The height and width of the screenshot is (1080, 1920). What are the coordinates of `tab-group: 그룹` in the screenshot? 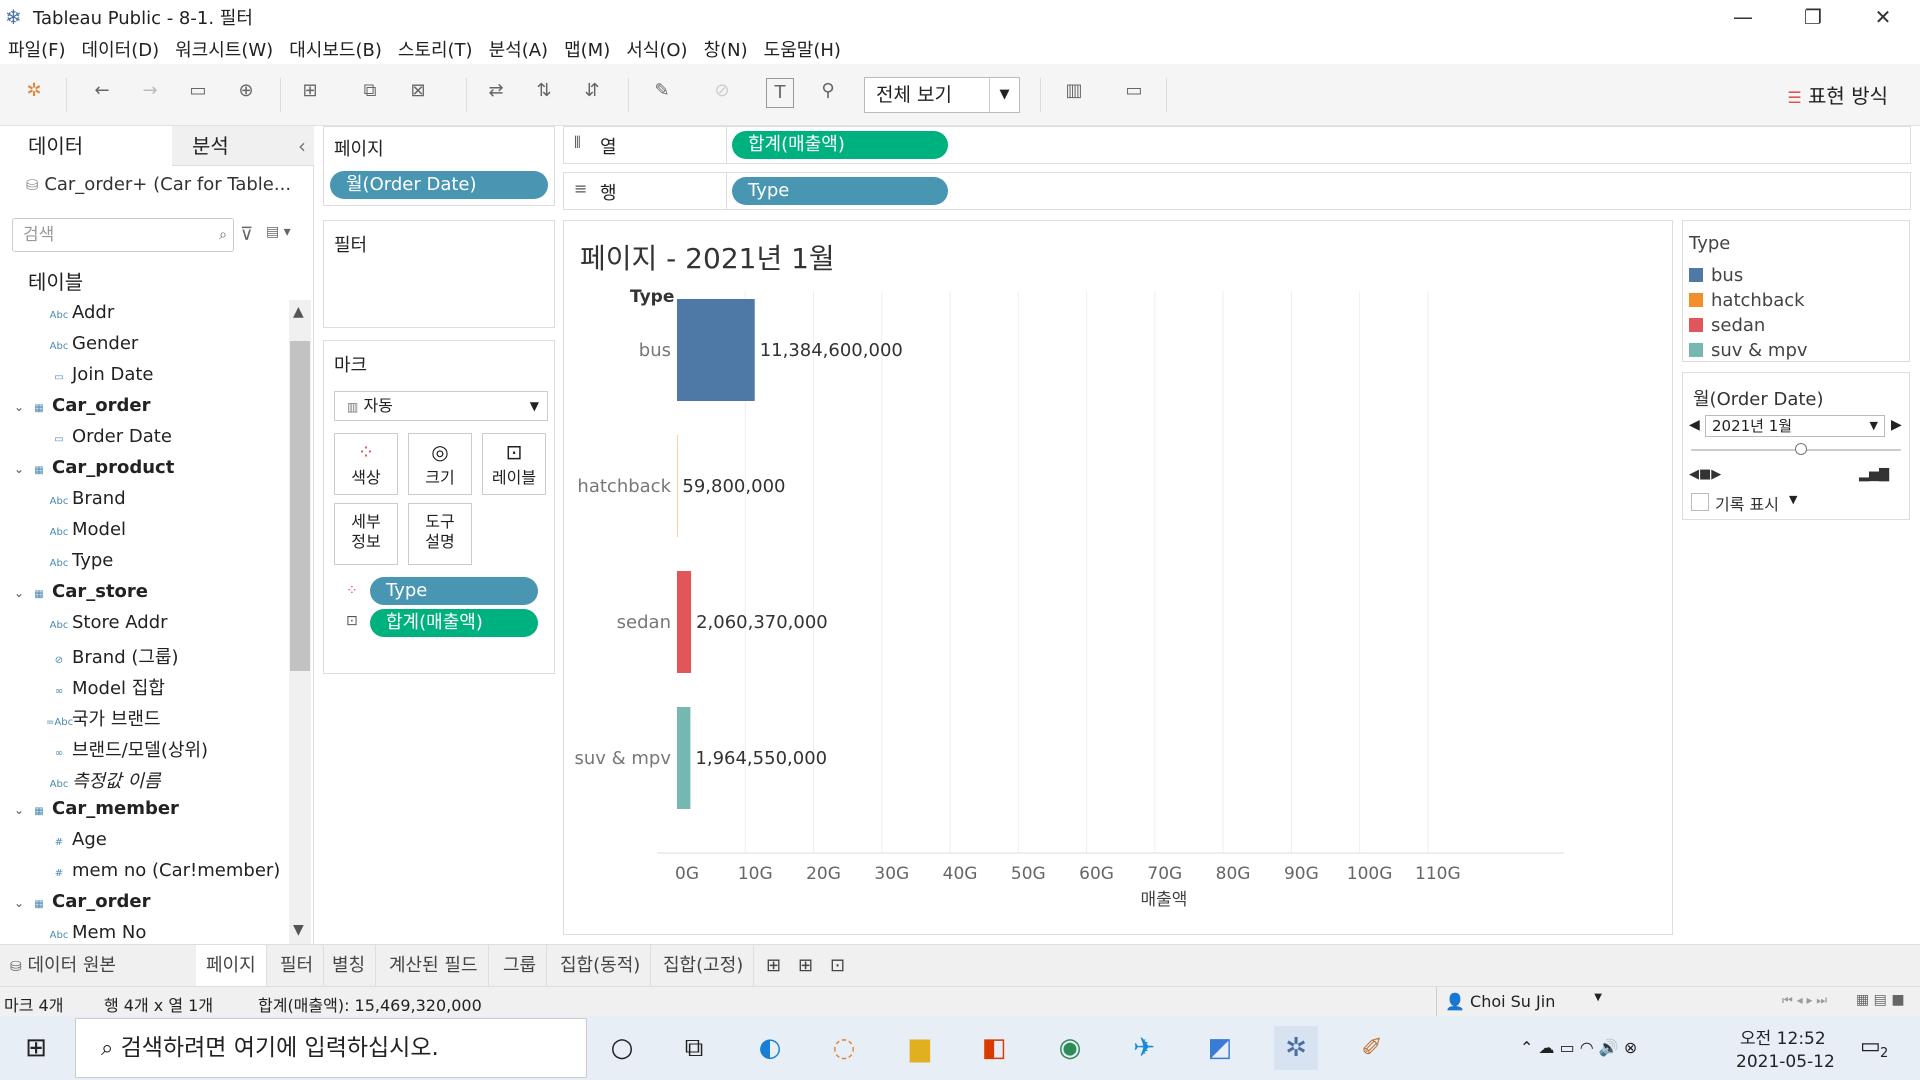 It's located at (520, 966).